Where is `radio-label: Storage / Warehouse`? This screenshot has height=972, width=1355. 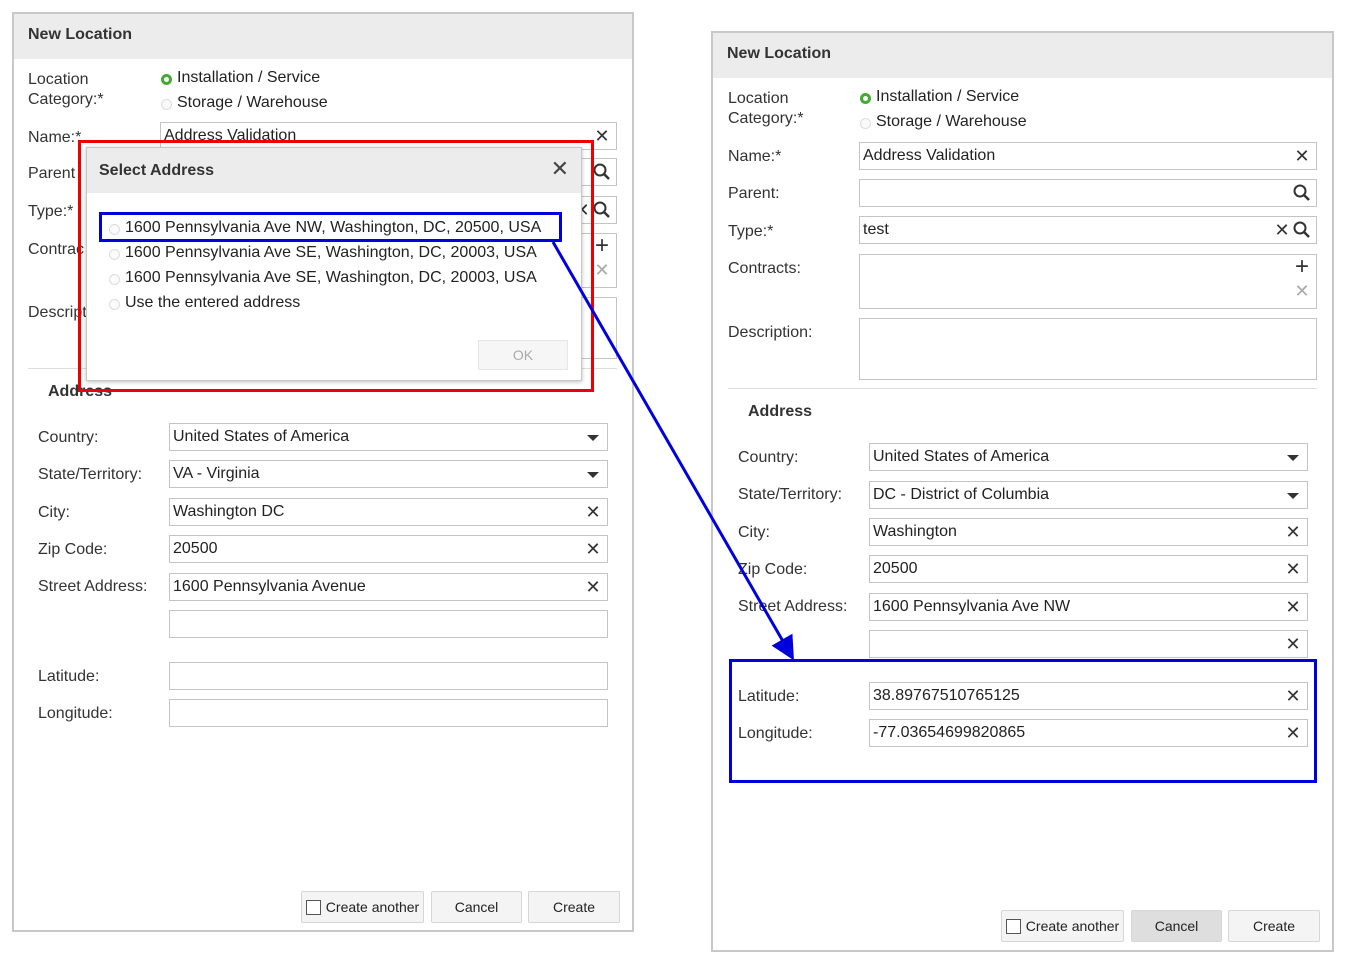 radio-label: Storage / Warehouse is located at coordinates (252, 102).